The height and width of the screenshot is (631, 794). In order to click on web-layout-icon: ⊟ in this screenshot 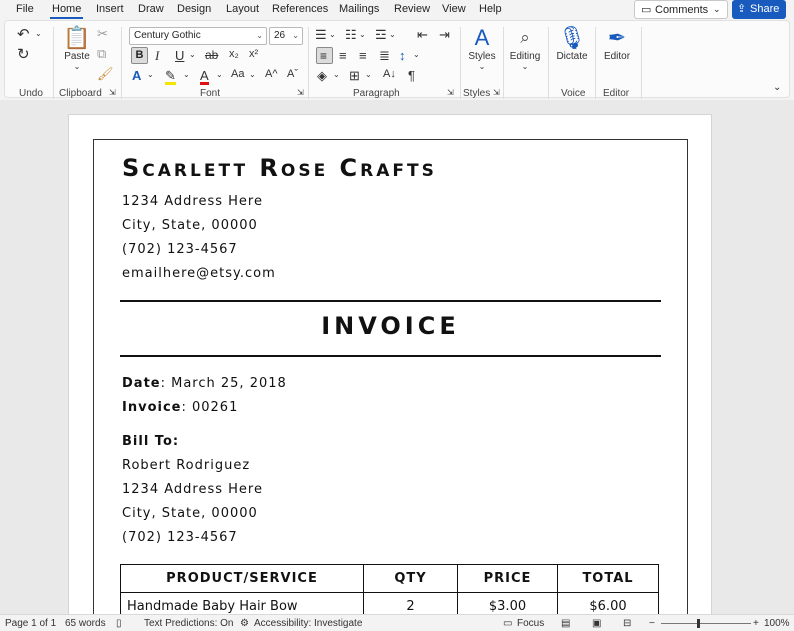, I will do `click(627, 623)`.